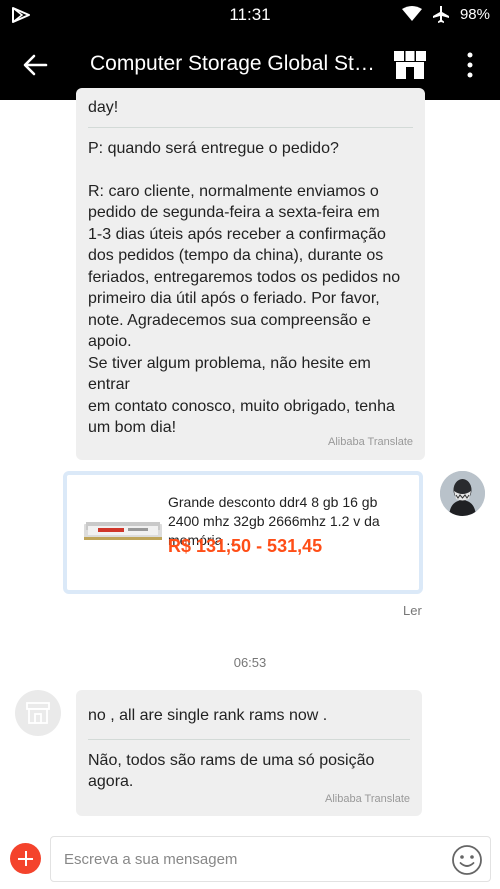 The width and height of the screenshot is (500, 889). I want to click on storefront-icon, so click(410, 65).